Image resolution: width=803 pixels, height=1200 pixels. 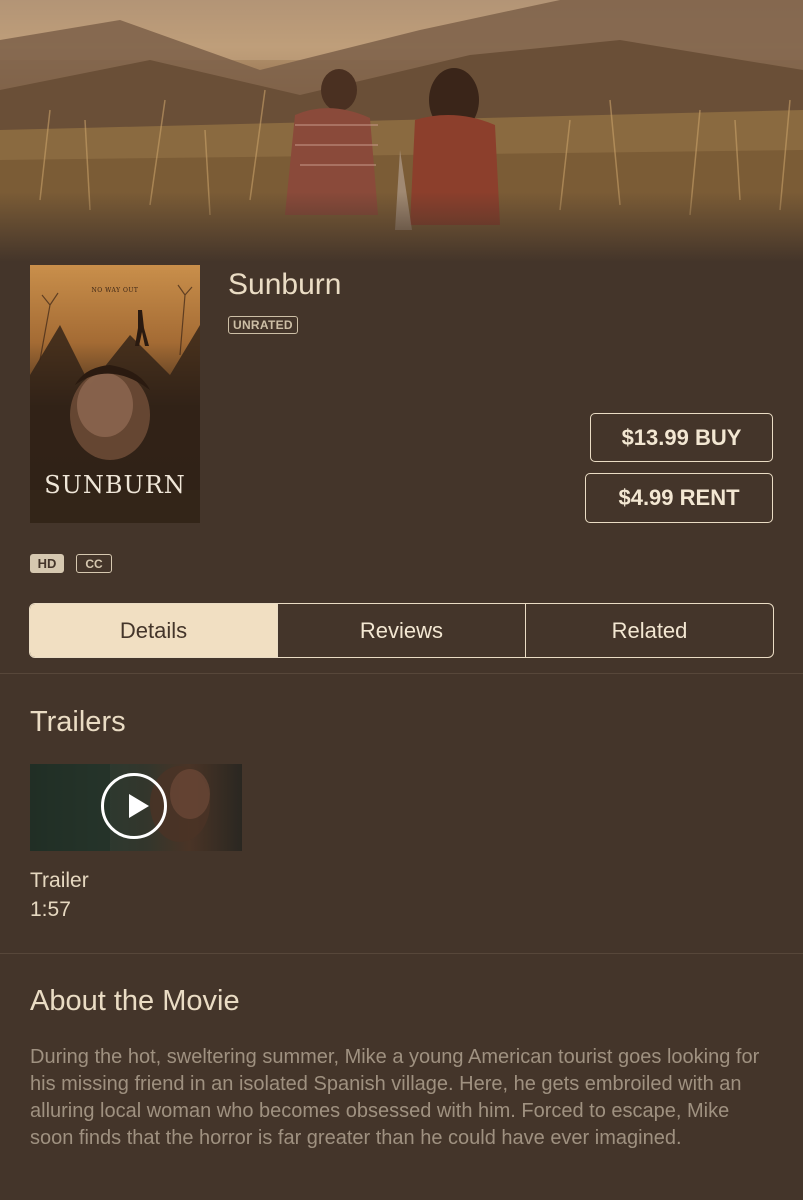 What do you see at coordinates (649, 630) in the screenshot?
I see `tab-related: Related` at bounding box center [649, 630].